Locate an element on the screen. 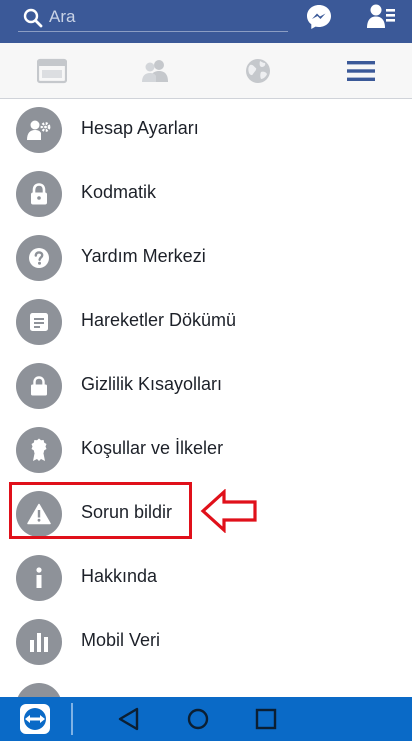 The image size is (412, 741). help-icon-circle is located at coordinates (39, 258).